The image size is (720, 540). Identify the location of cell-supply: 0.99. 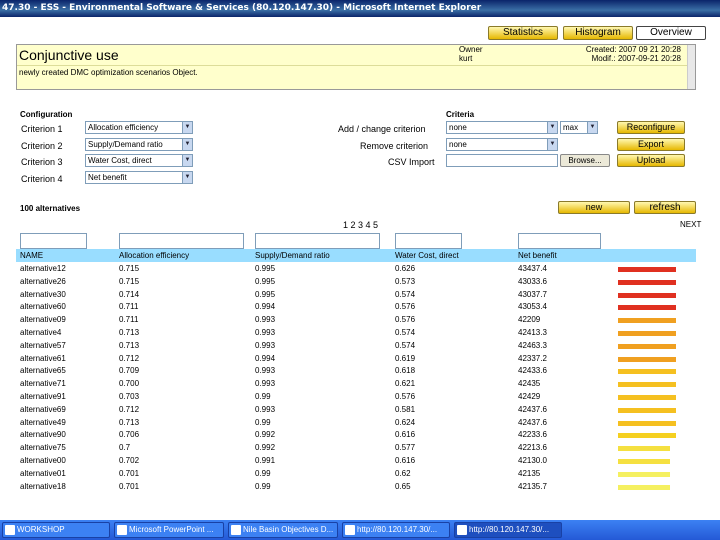
(263, 422).